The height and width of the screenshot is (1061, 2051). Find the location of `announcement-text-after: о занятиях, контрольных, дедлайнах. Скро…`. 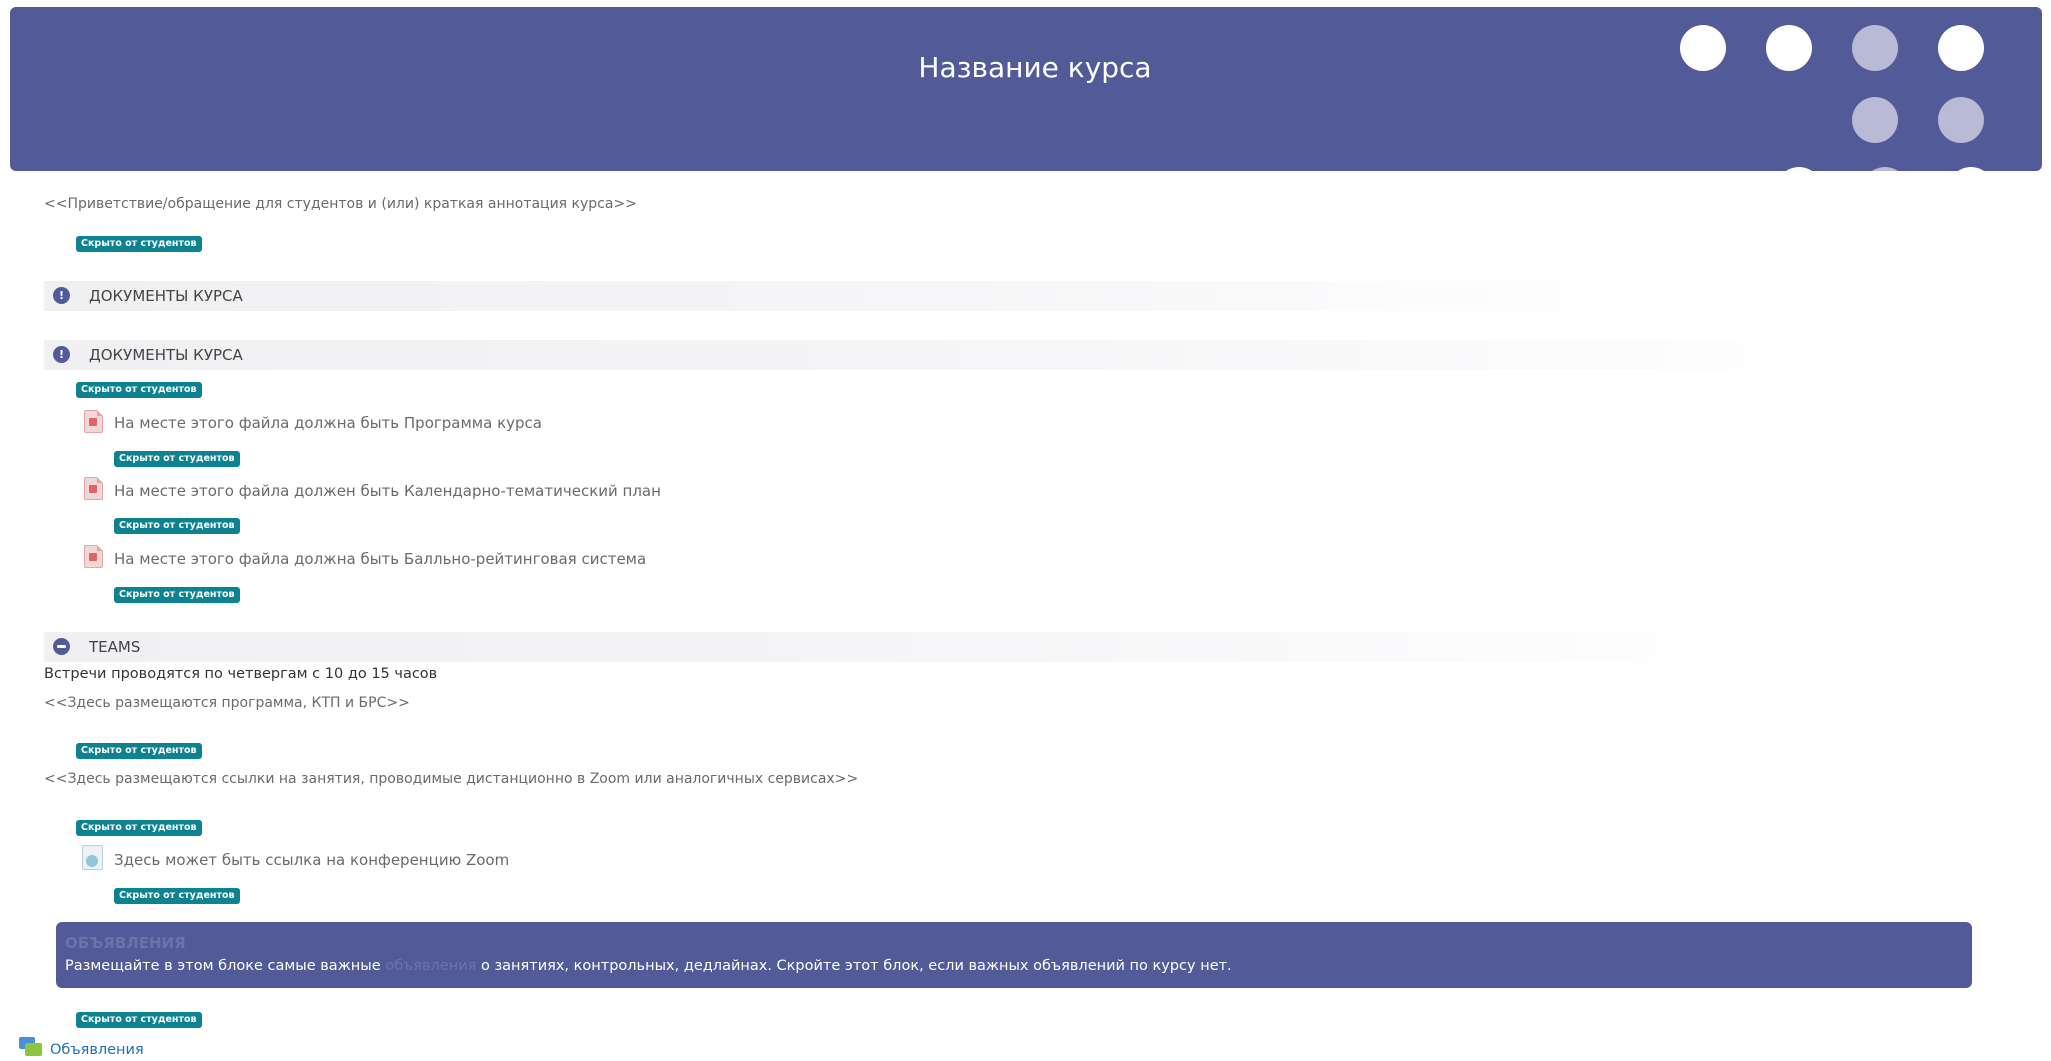

announcement-text-after: о занятиях, контрольных, дедлайнах. Скро… is located at coordinates (854, 966).